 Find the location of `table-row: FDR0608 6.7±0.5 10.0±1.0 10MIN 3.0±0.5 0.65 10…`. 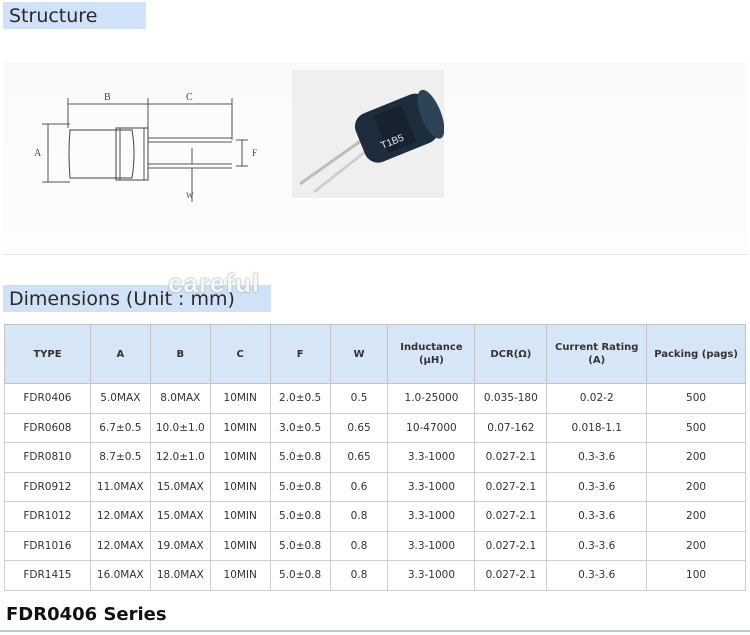

table-row: FDR0608 6.7±0.5 10.0±1.0 10MIN 3.0±0.5 0.65 10… is located at coordinates (375, 427).